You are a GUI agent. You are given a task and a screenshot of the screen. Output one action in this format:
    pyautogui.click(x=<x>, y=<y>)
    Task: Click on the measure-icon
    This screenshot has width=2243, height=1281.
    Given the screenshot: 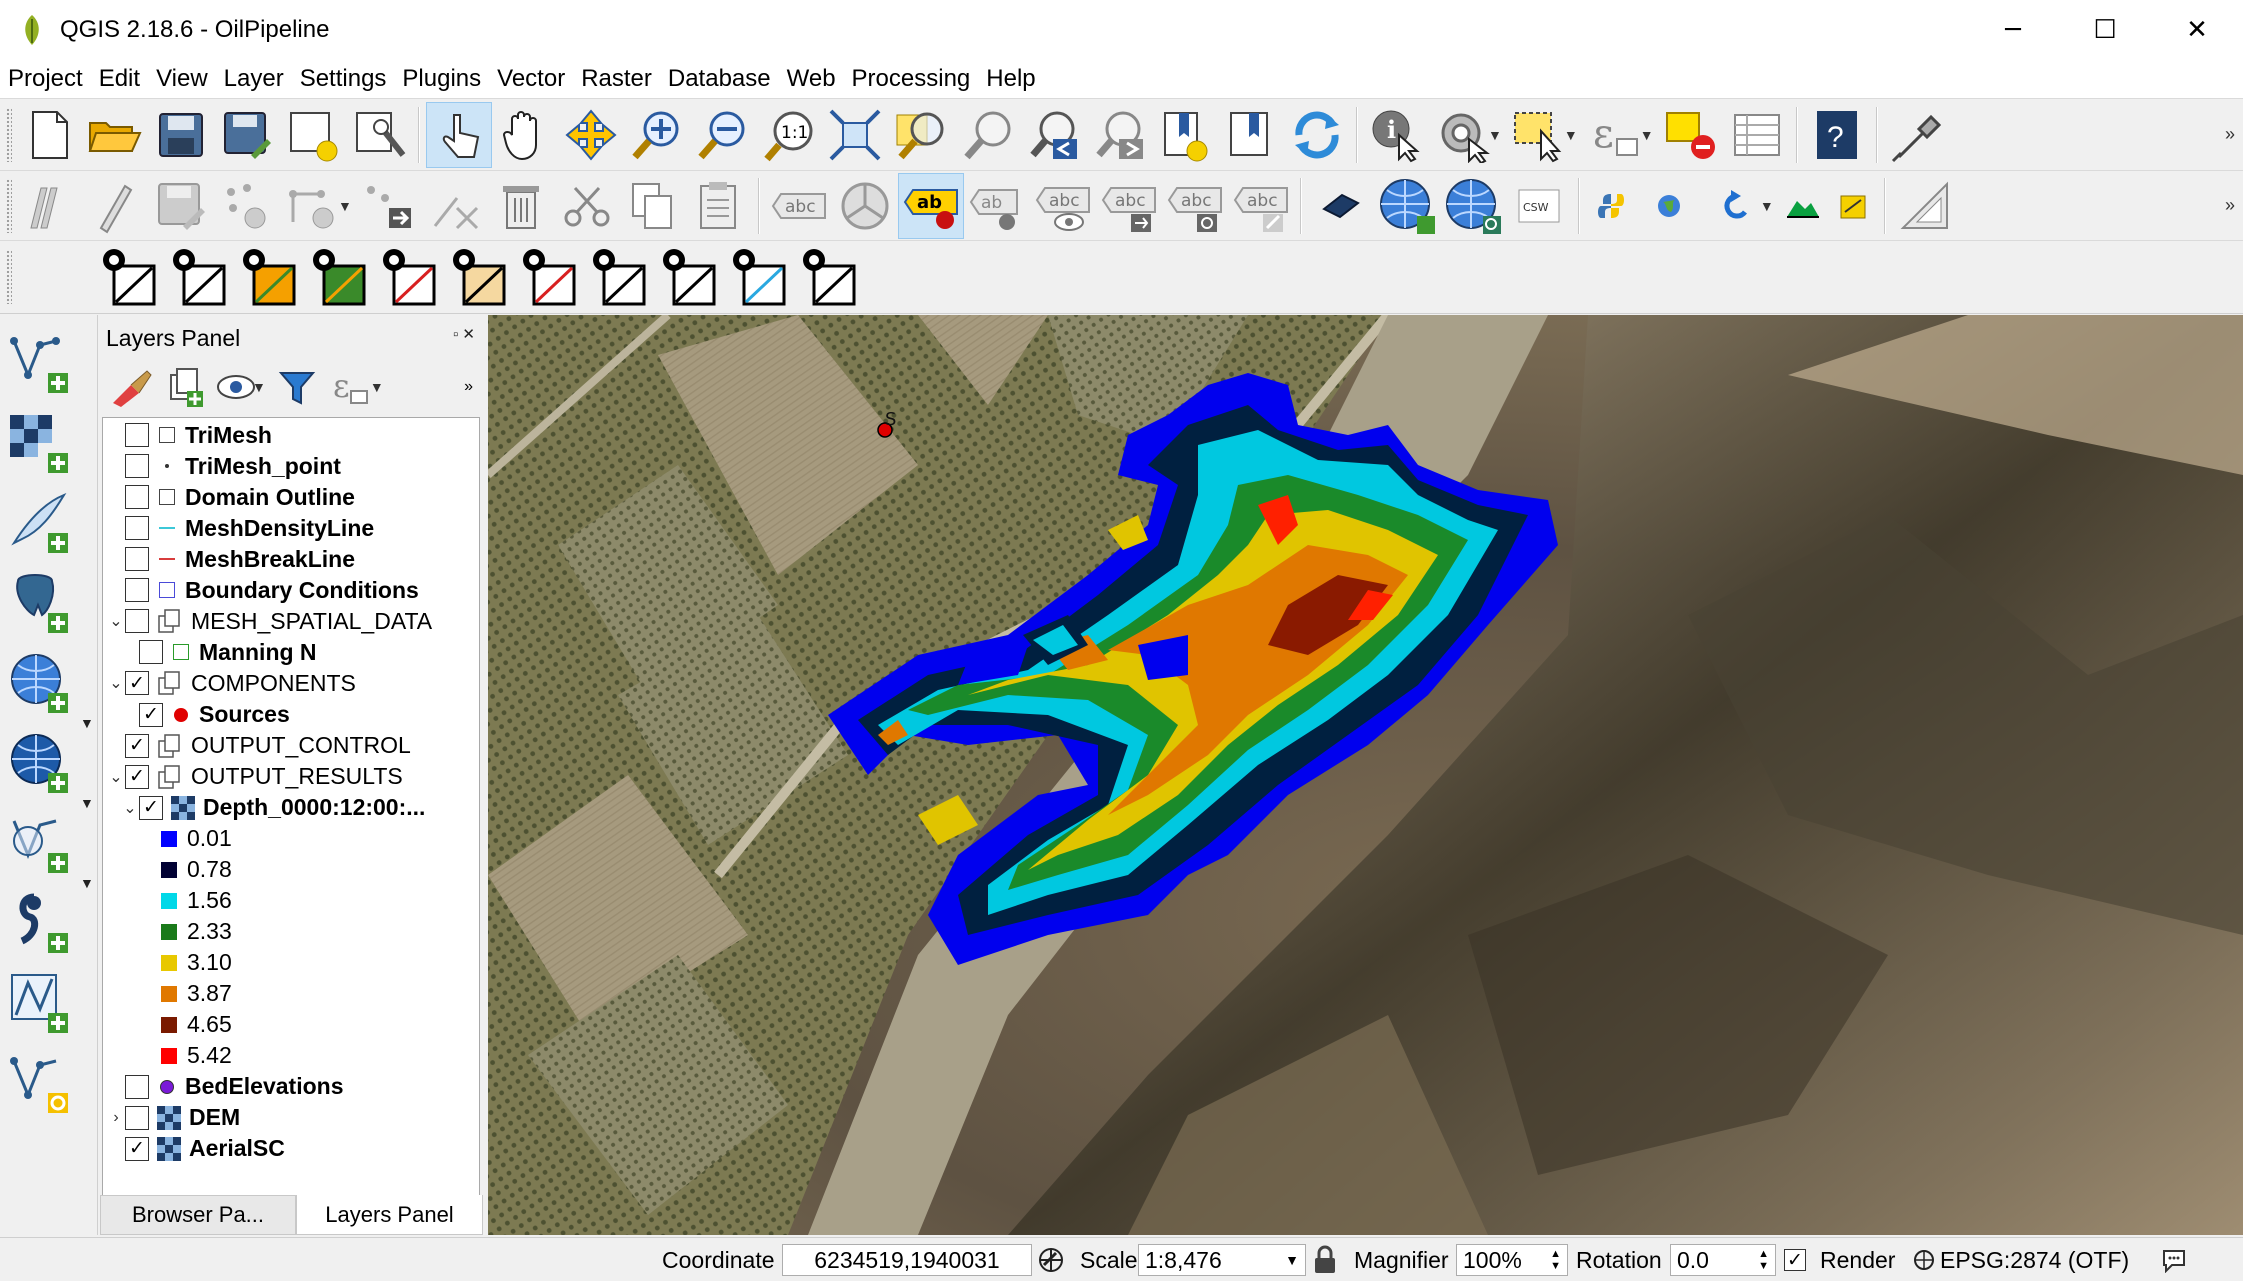 What is the action you would take?
    pyautogui.click(x=1925, y=206)
    